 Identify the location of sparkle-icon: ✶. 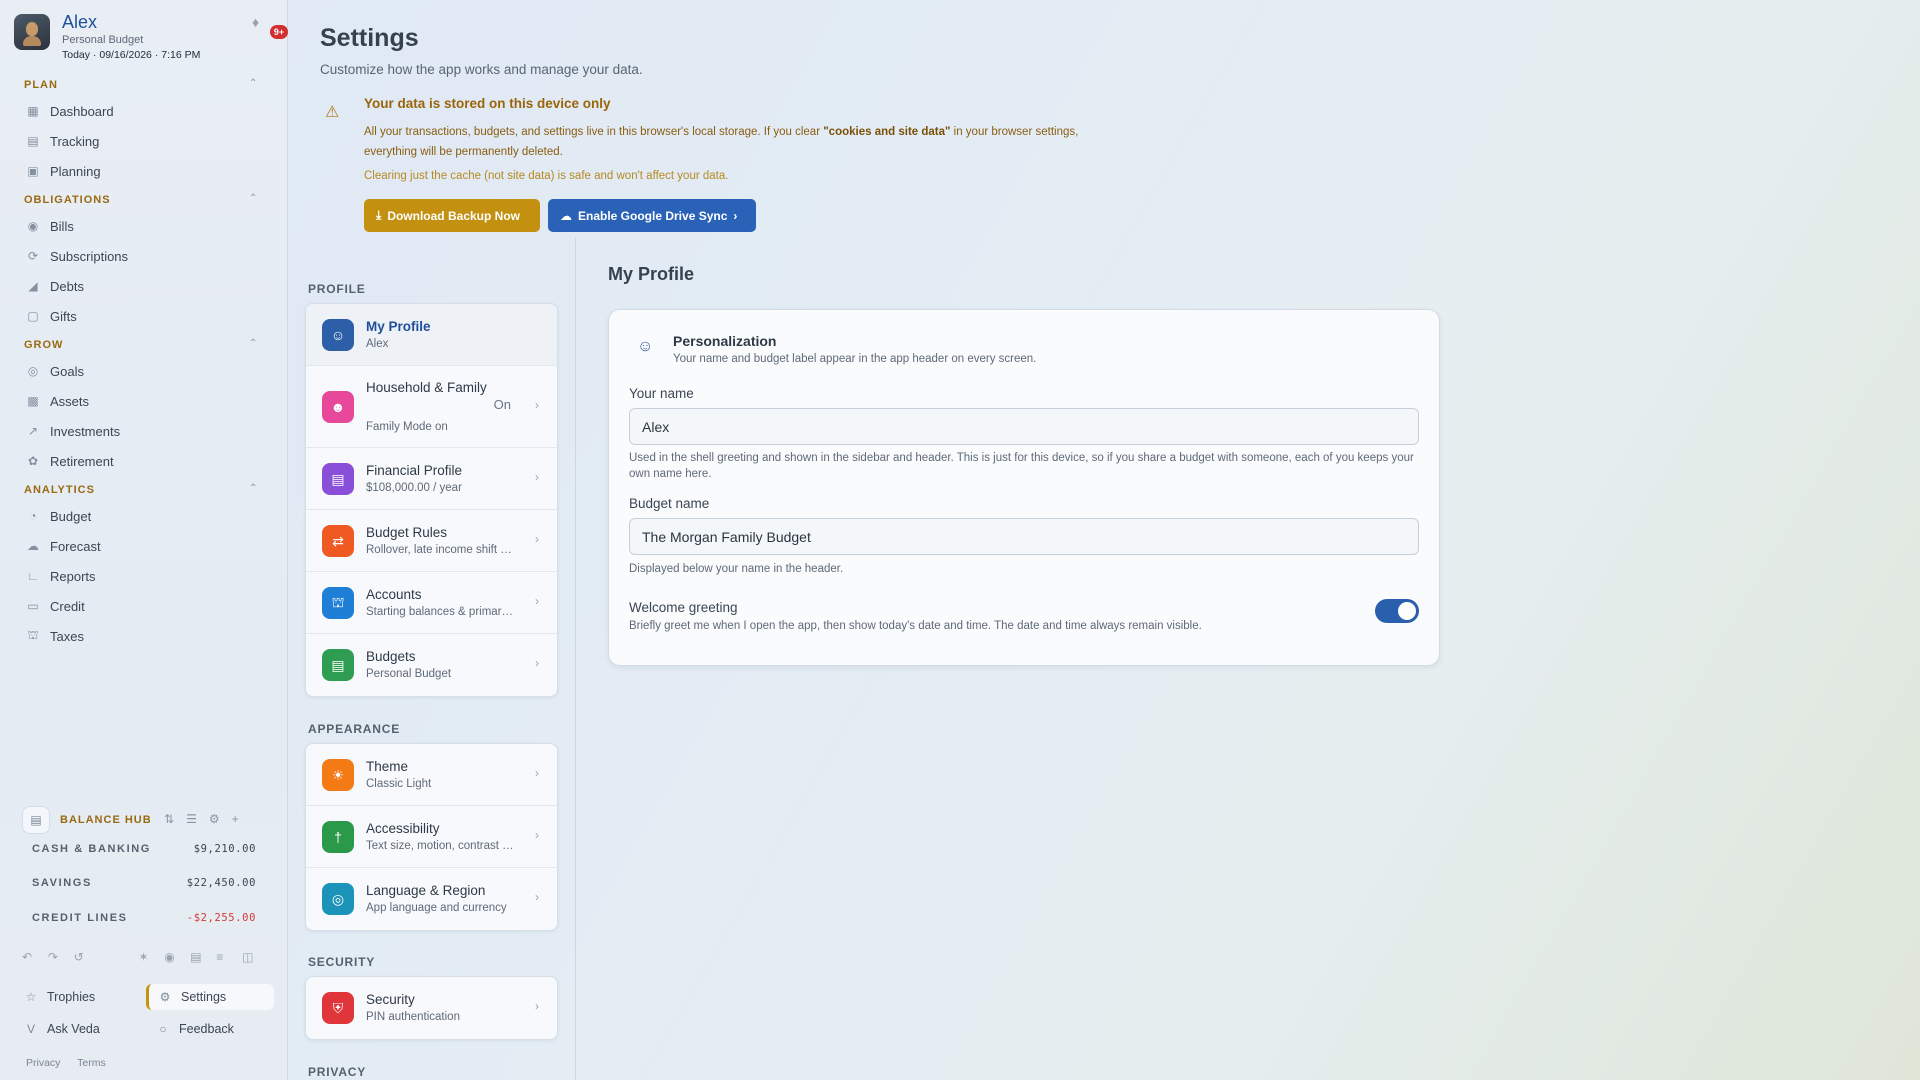
(152, 960).